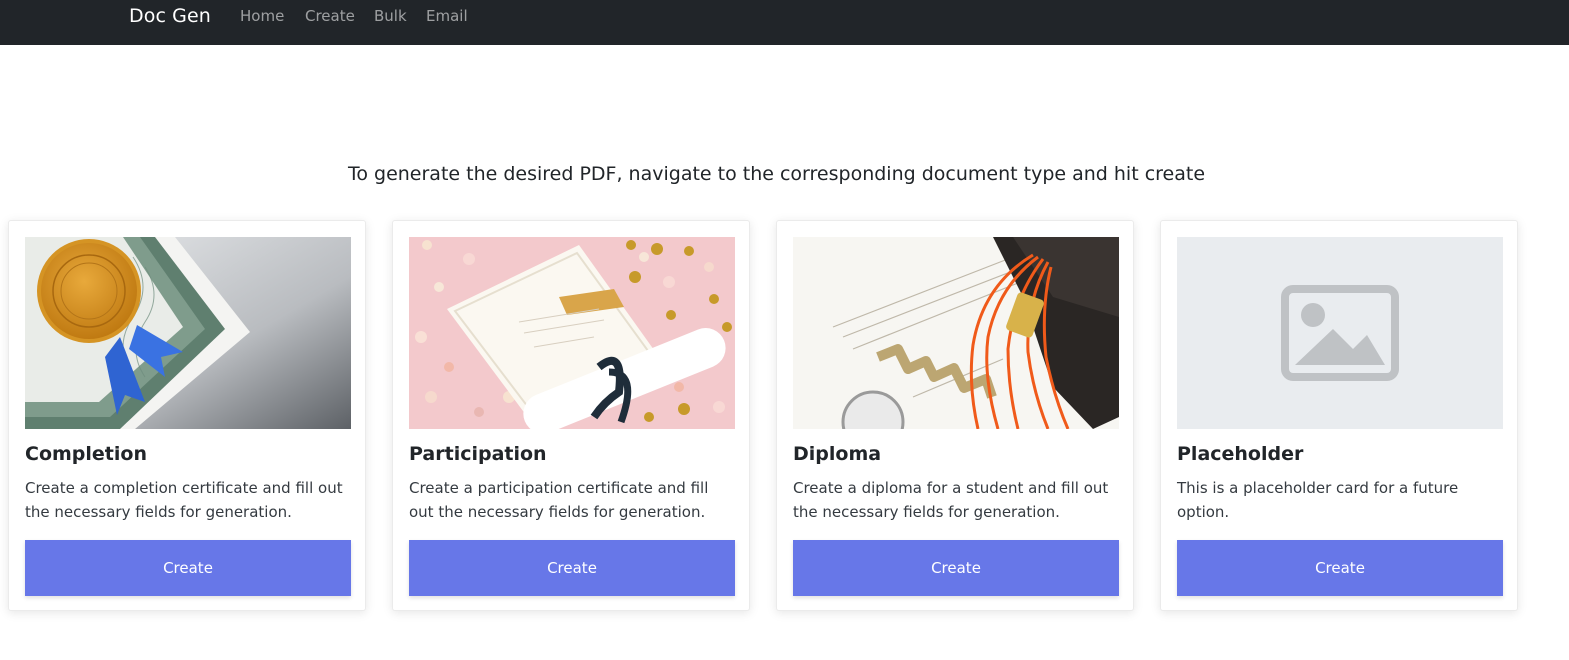 The height and width of the screenshot is (660, 1569). I want to click on brand-link: Doc Gen, so click(170, 16).